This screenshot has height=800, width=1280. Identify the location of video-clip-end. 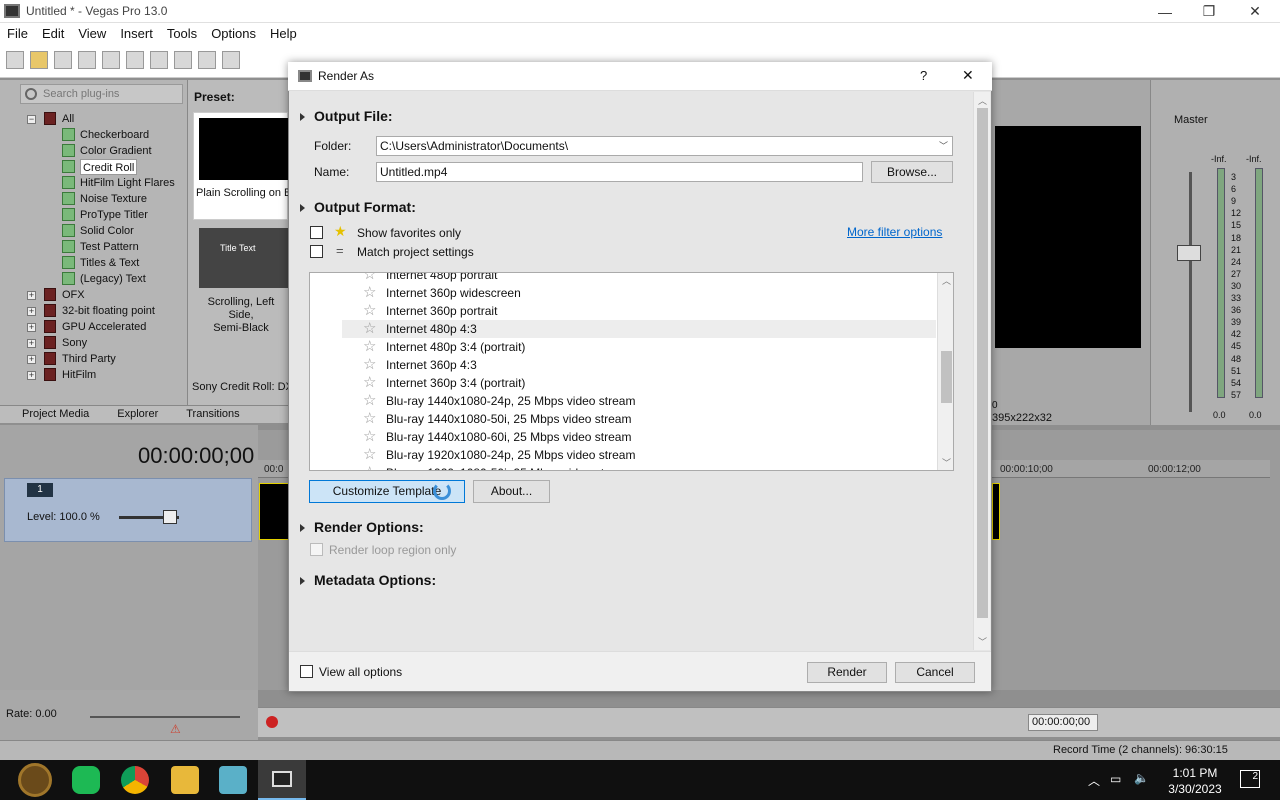
(996, 511).